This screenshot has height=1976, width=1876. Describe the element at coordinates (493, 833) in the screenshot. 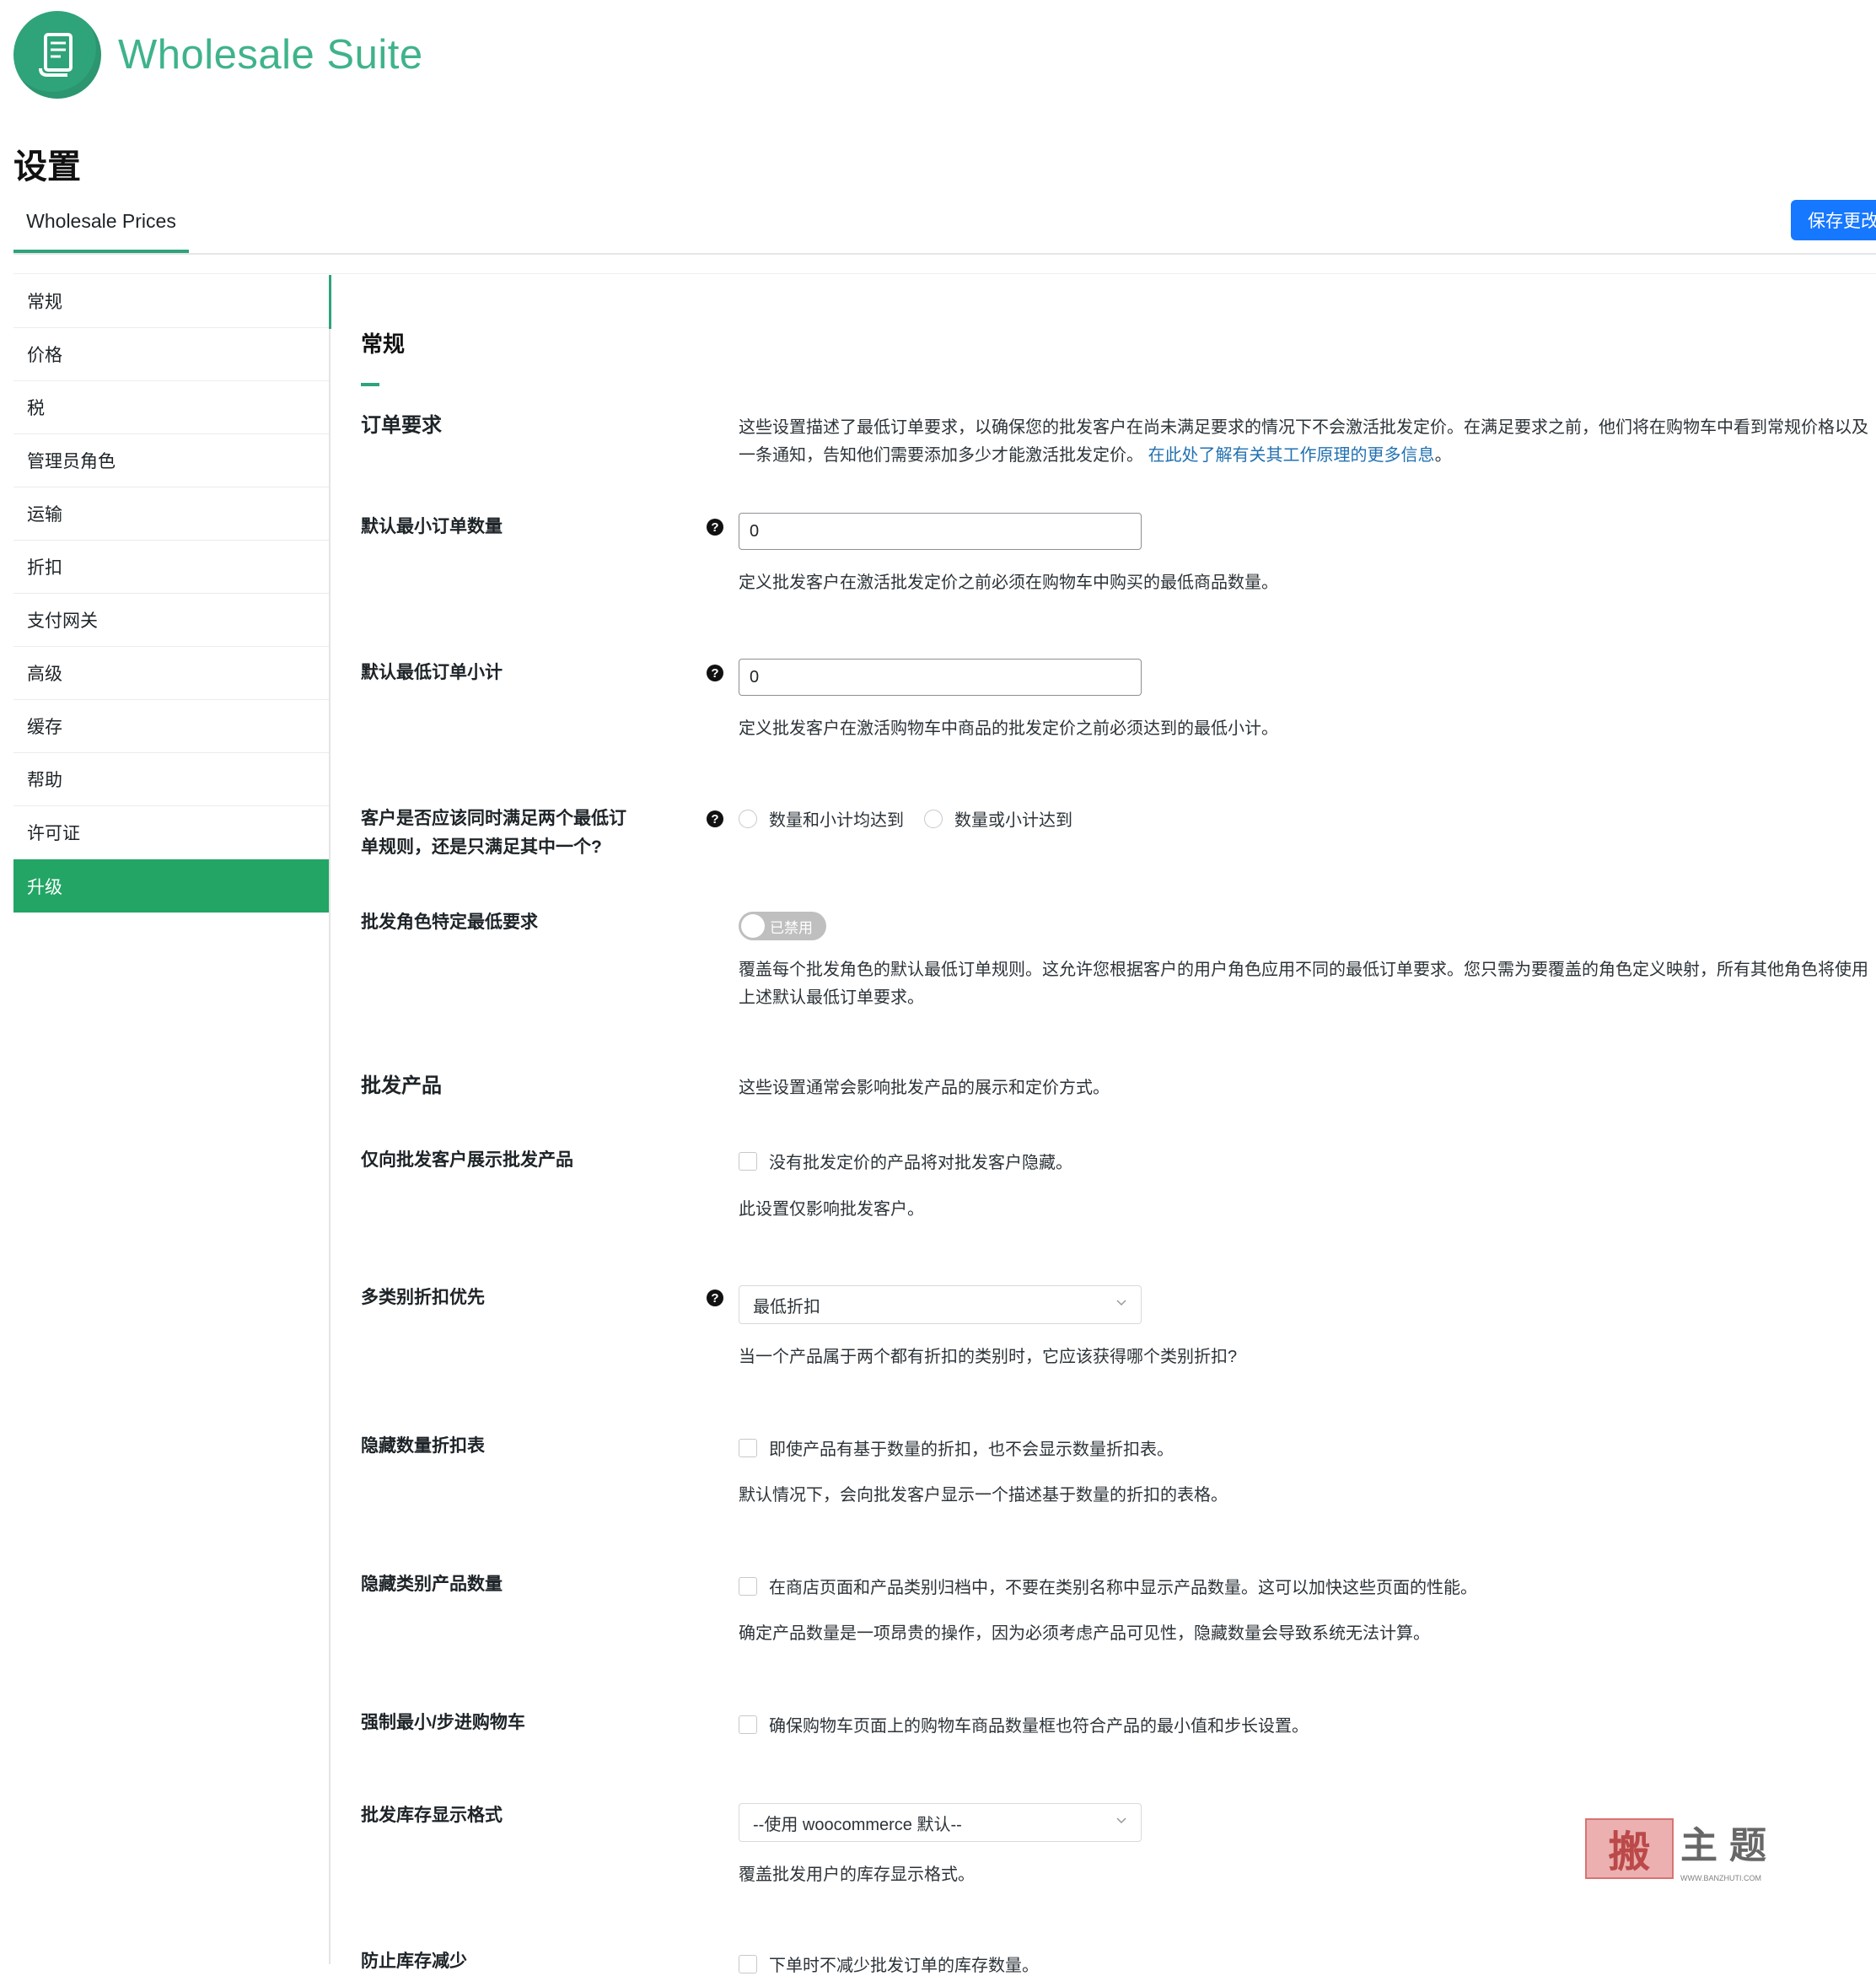

I see `rule-logic-label: 客户是否应该同时满足两个最低订单规则，还是只满足其中一个?` at that location.